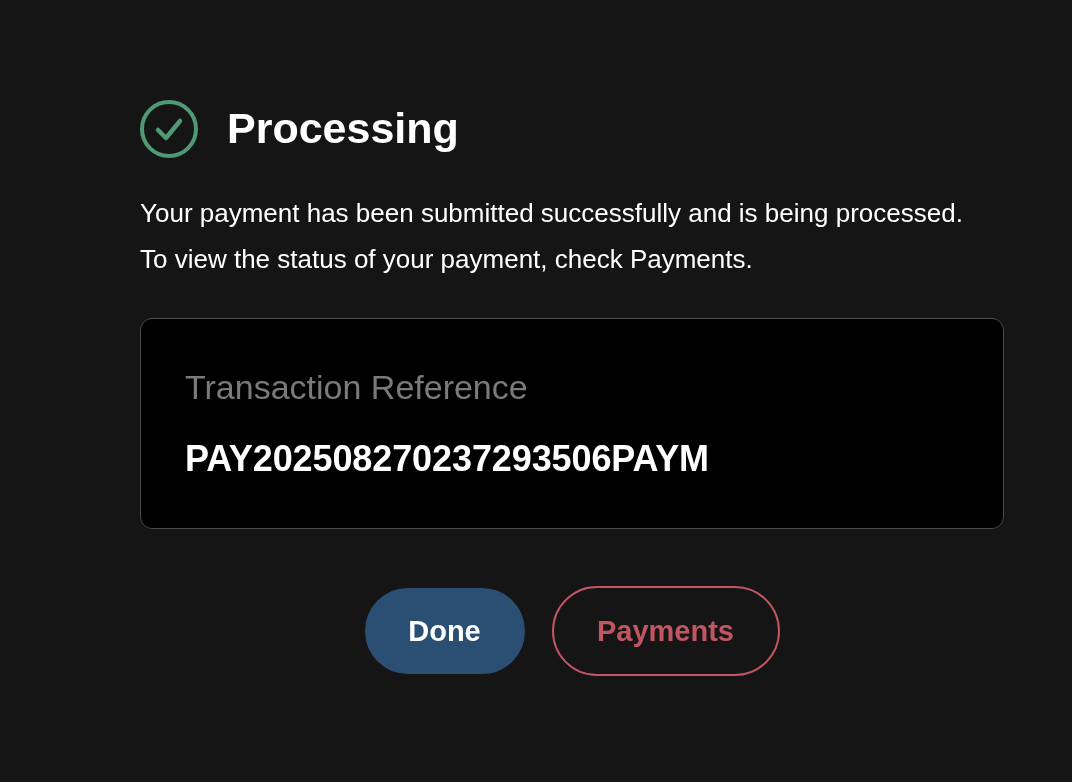  I want to click on reference-label: Transaction Reference, so click(357, 387).